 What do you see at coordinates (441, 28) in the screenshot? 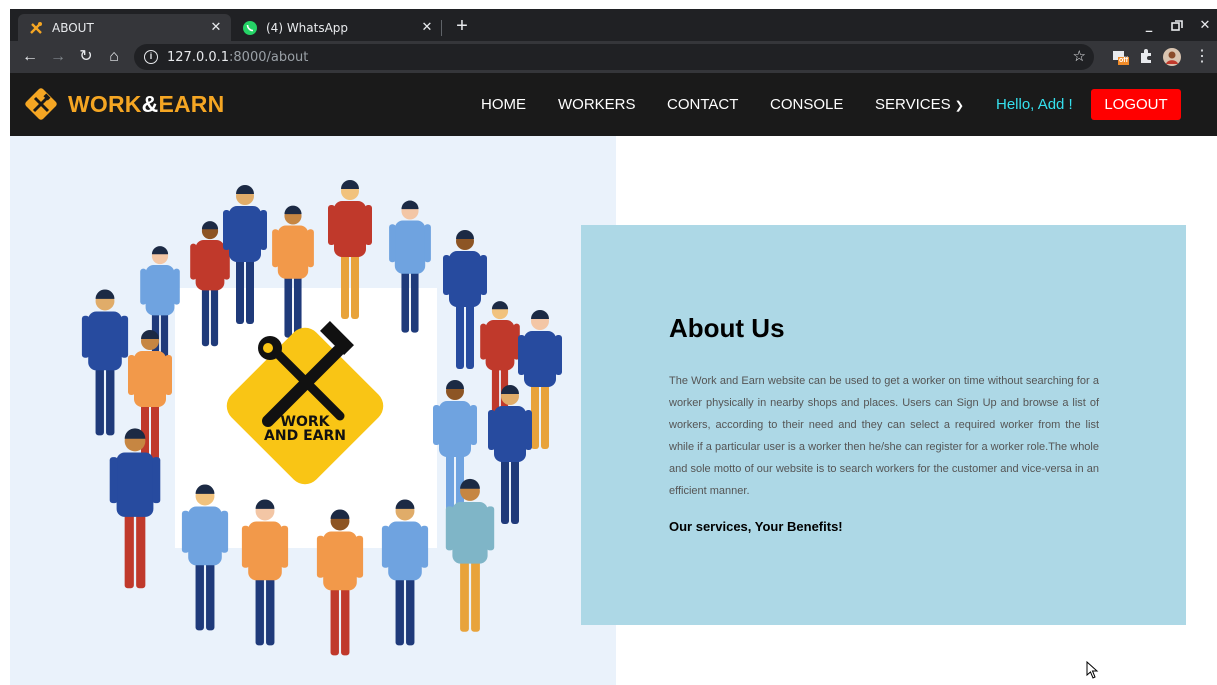
I see `tab-separator` at bounding box center [441, 28].